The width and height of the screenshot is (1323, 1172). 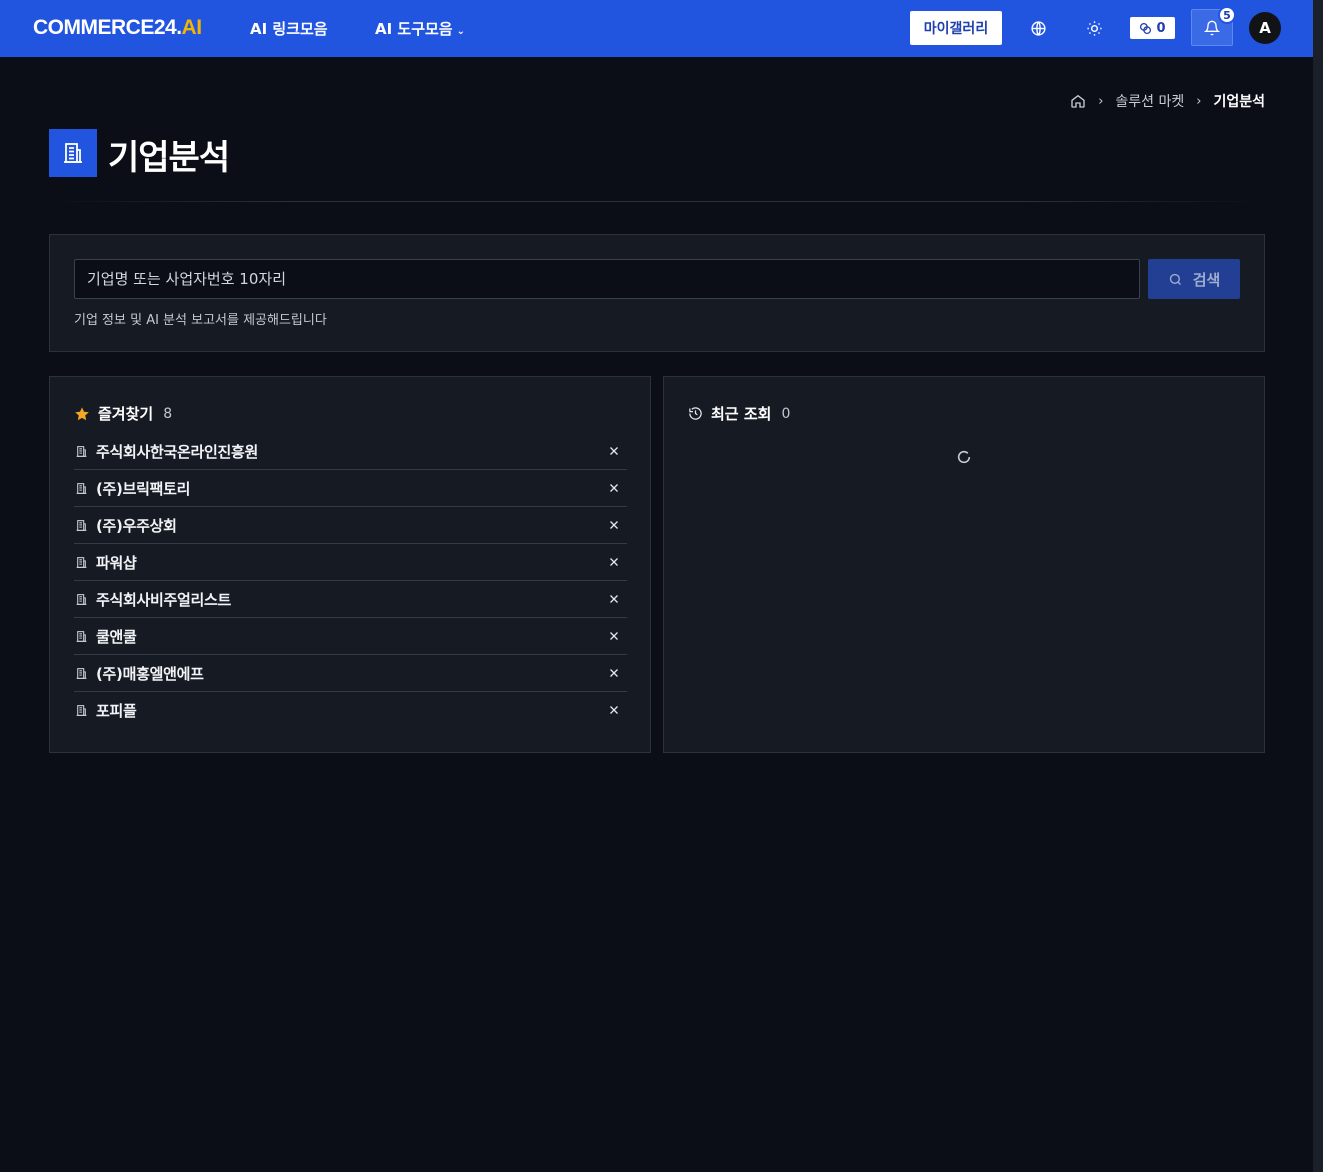 What do you see at coordinates (200, 320) in the screenshot?
I see `search-hint: 기업 정보 및 AI 분석 보고서를 제공해드립니다` at bounding box center [200, 320].